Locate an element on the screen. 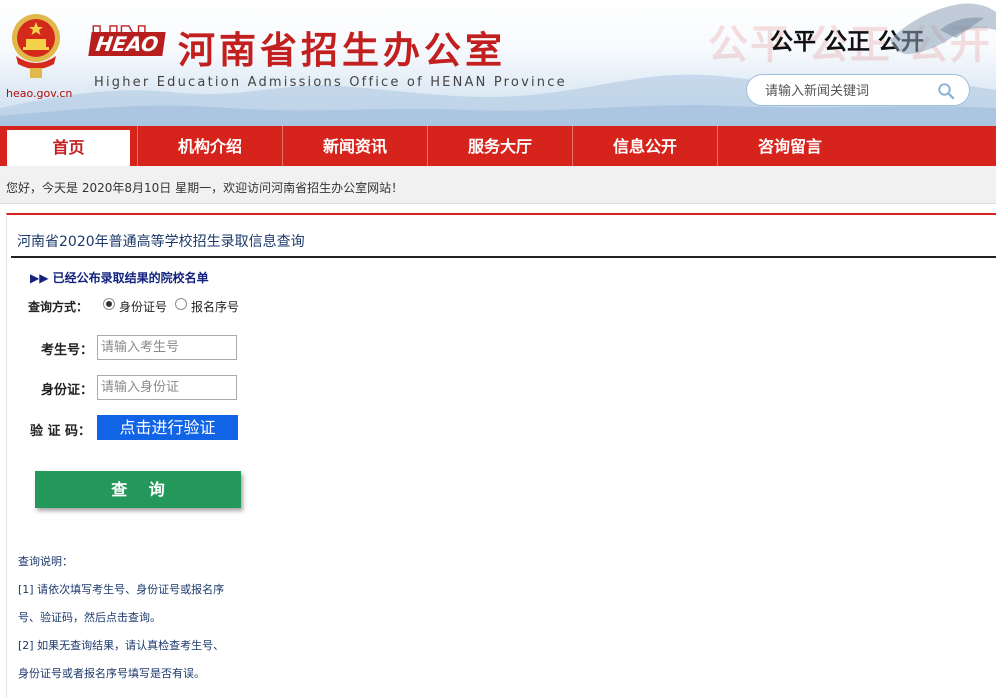  national-emblem-icon is located at coordinates (36, 46).